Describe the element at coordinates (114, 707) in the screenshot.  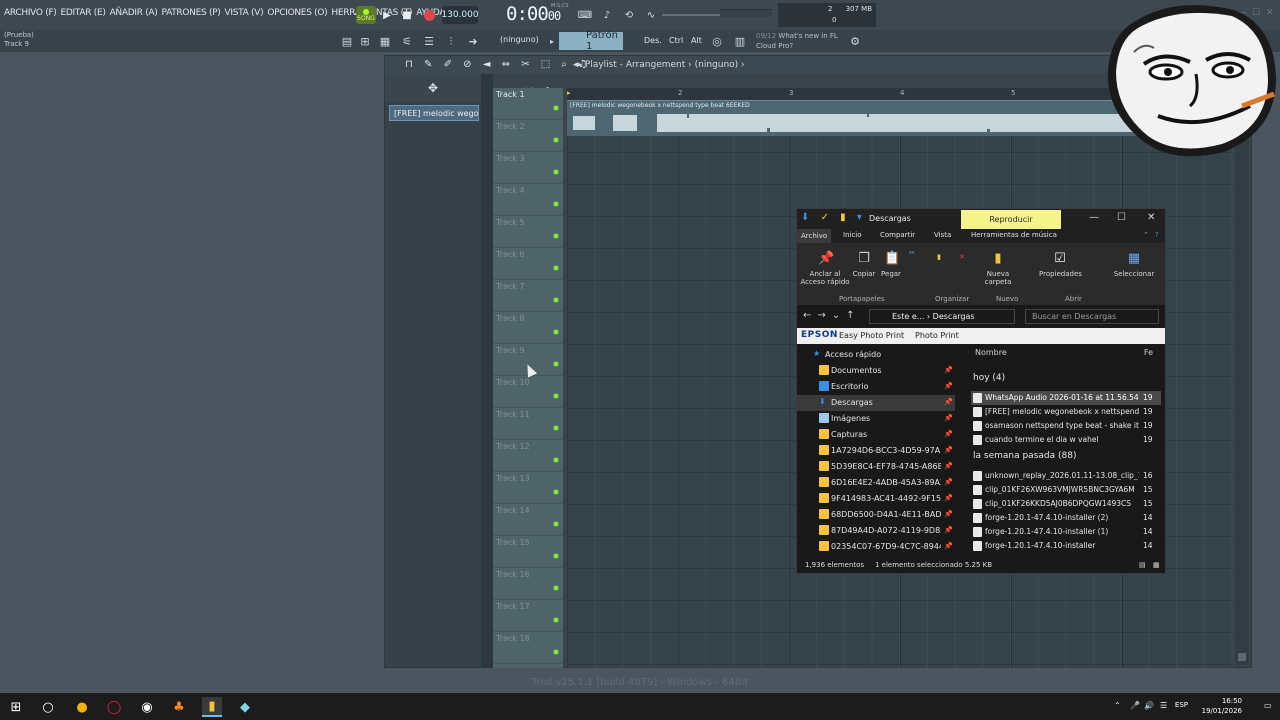
I see `opera-icon: ◯` at that location.